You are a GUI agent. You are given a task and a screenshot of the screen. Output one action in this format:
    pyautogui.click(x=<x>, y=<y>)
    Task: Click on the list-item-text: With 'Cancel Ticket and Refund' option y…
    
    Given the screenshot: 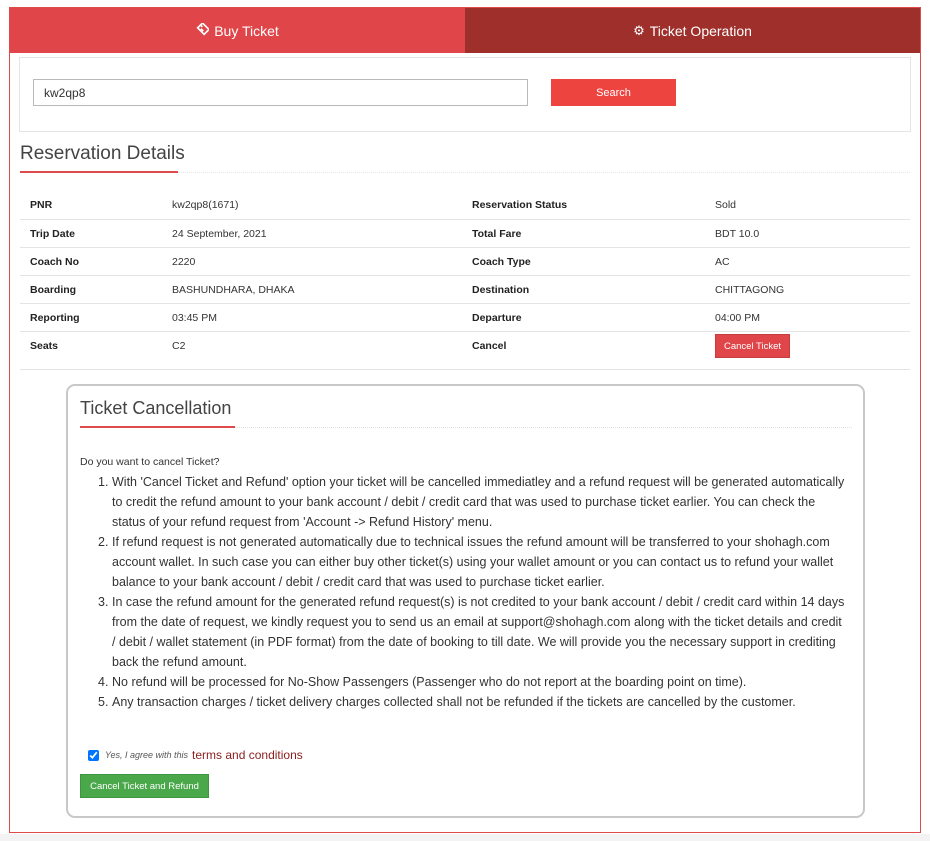 What is the action you would take?
    pyautogui.click(x=478, y=502)
    